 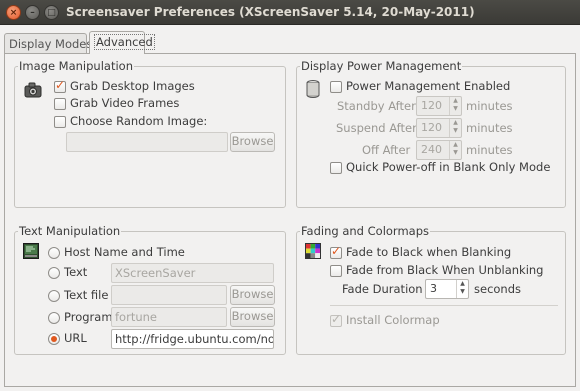 What do you see at coordinates (313, 251) in the screenshot?
I see `colormap-icon` at bounding box center [313, 251].